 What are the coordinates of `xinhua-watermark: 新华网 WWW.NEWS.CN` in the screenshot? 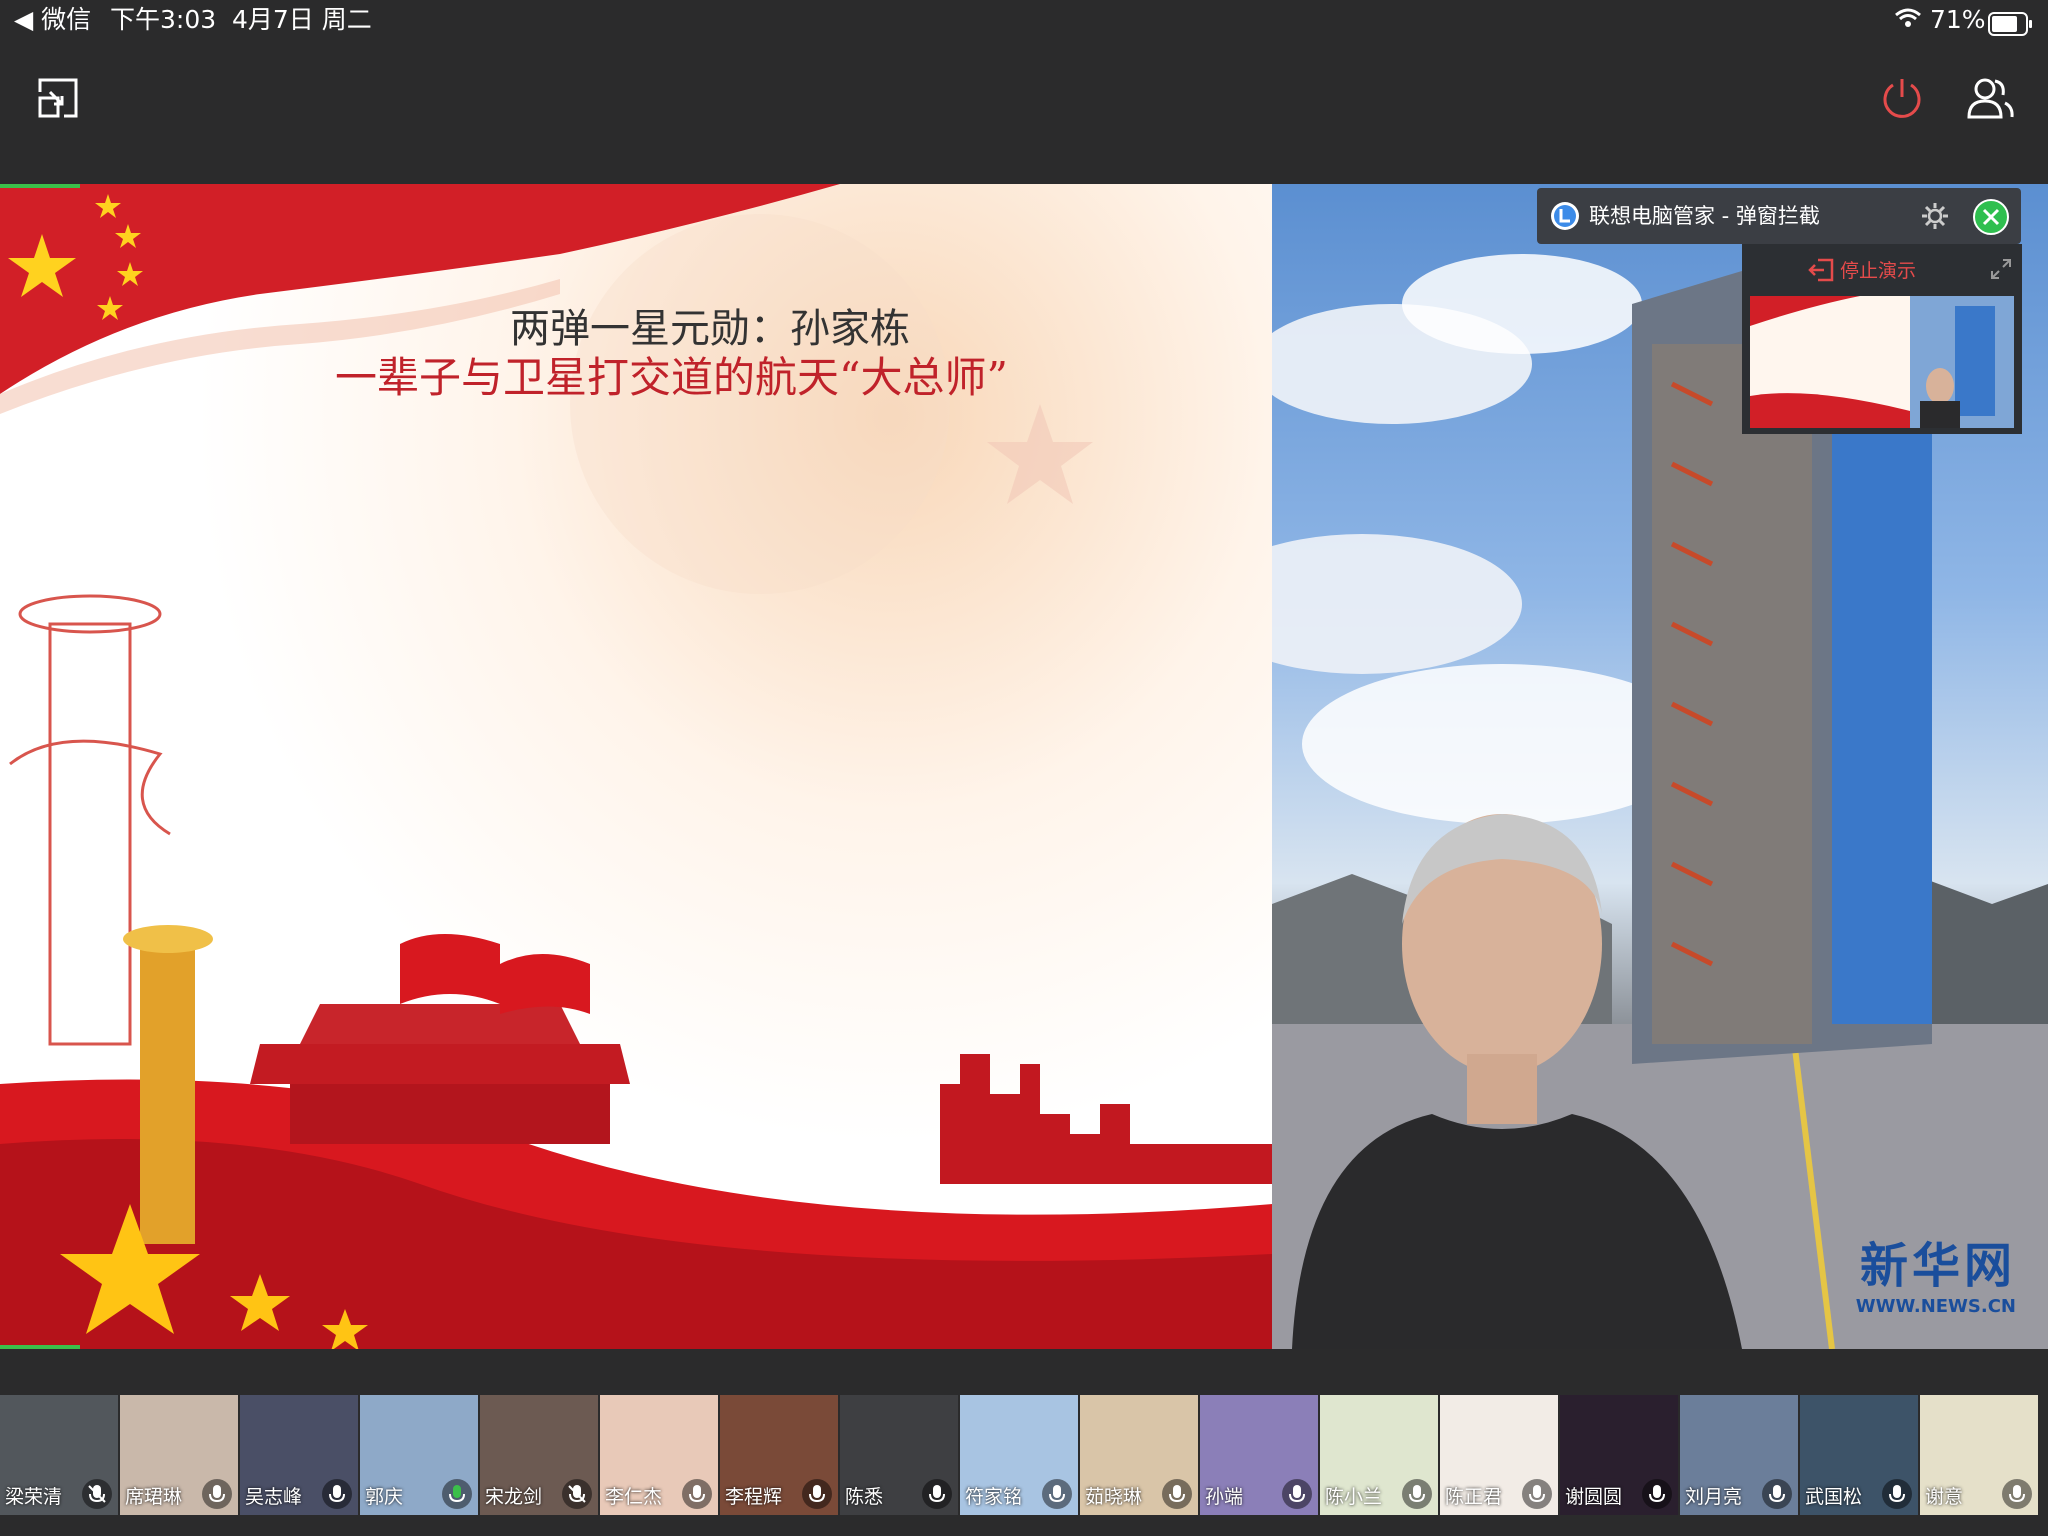 It's located at (1936, 1271).